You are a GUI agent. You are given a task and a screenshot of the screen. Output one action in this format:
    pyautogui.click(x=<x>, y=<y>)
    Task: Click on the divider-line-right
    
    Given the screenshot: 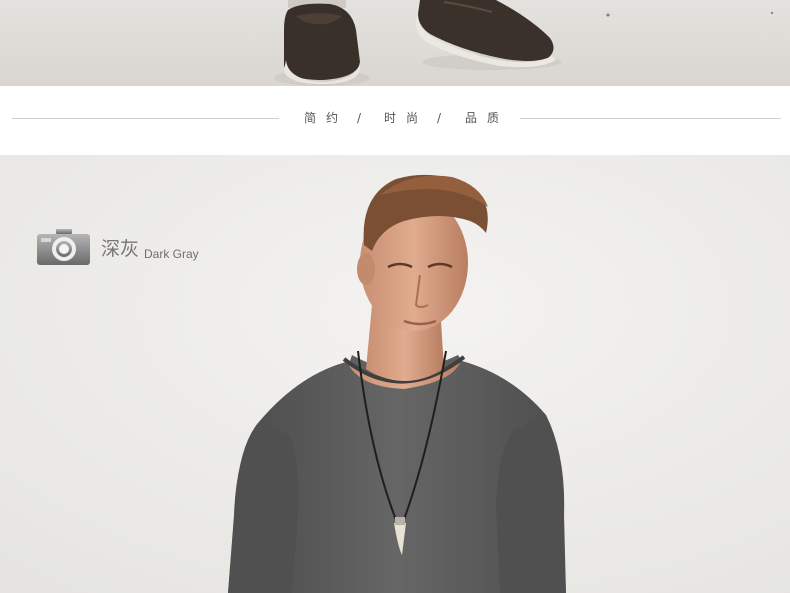 What is the action you would take?
    pyautogui.click(x=650, y=118)
    